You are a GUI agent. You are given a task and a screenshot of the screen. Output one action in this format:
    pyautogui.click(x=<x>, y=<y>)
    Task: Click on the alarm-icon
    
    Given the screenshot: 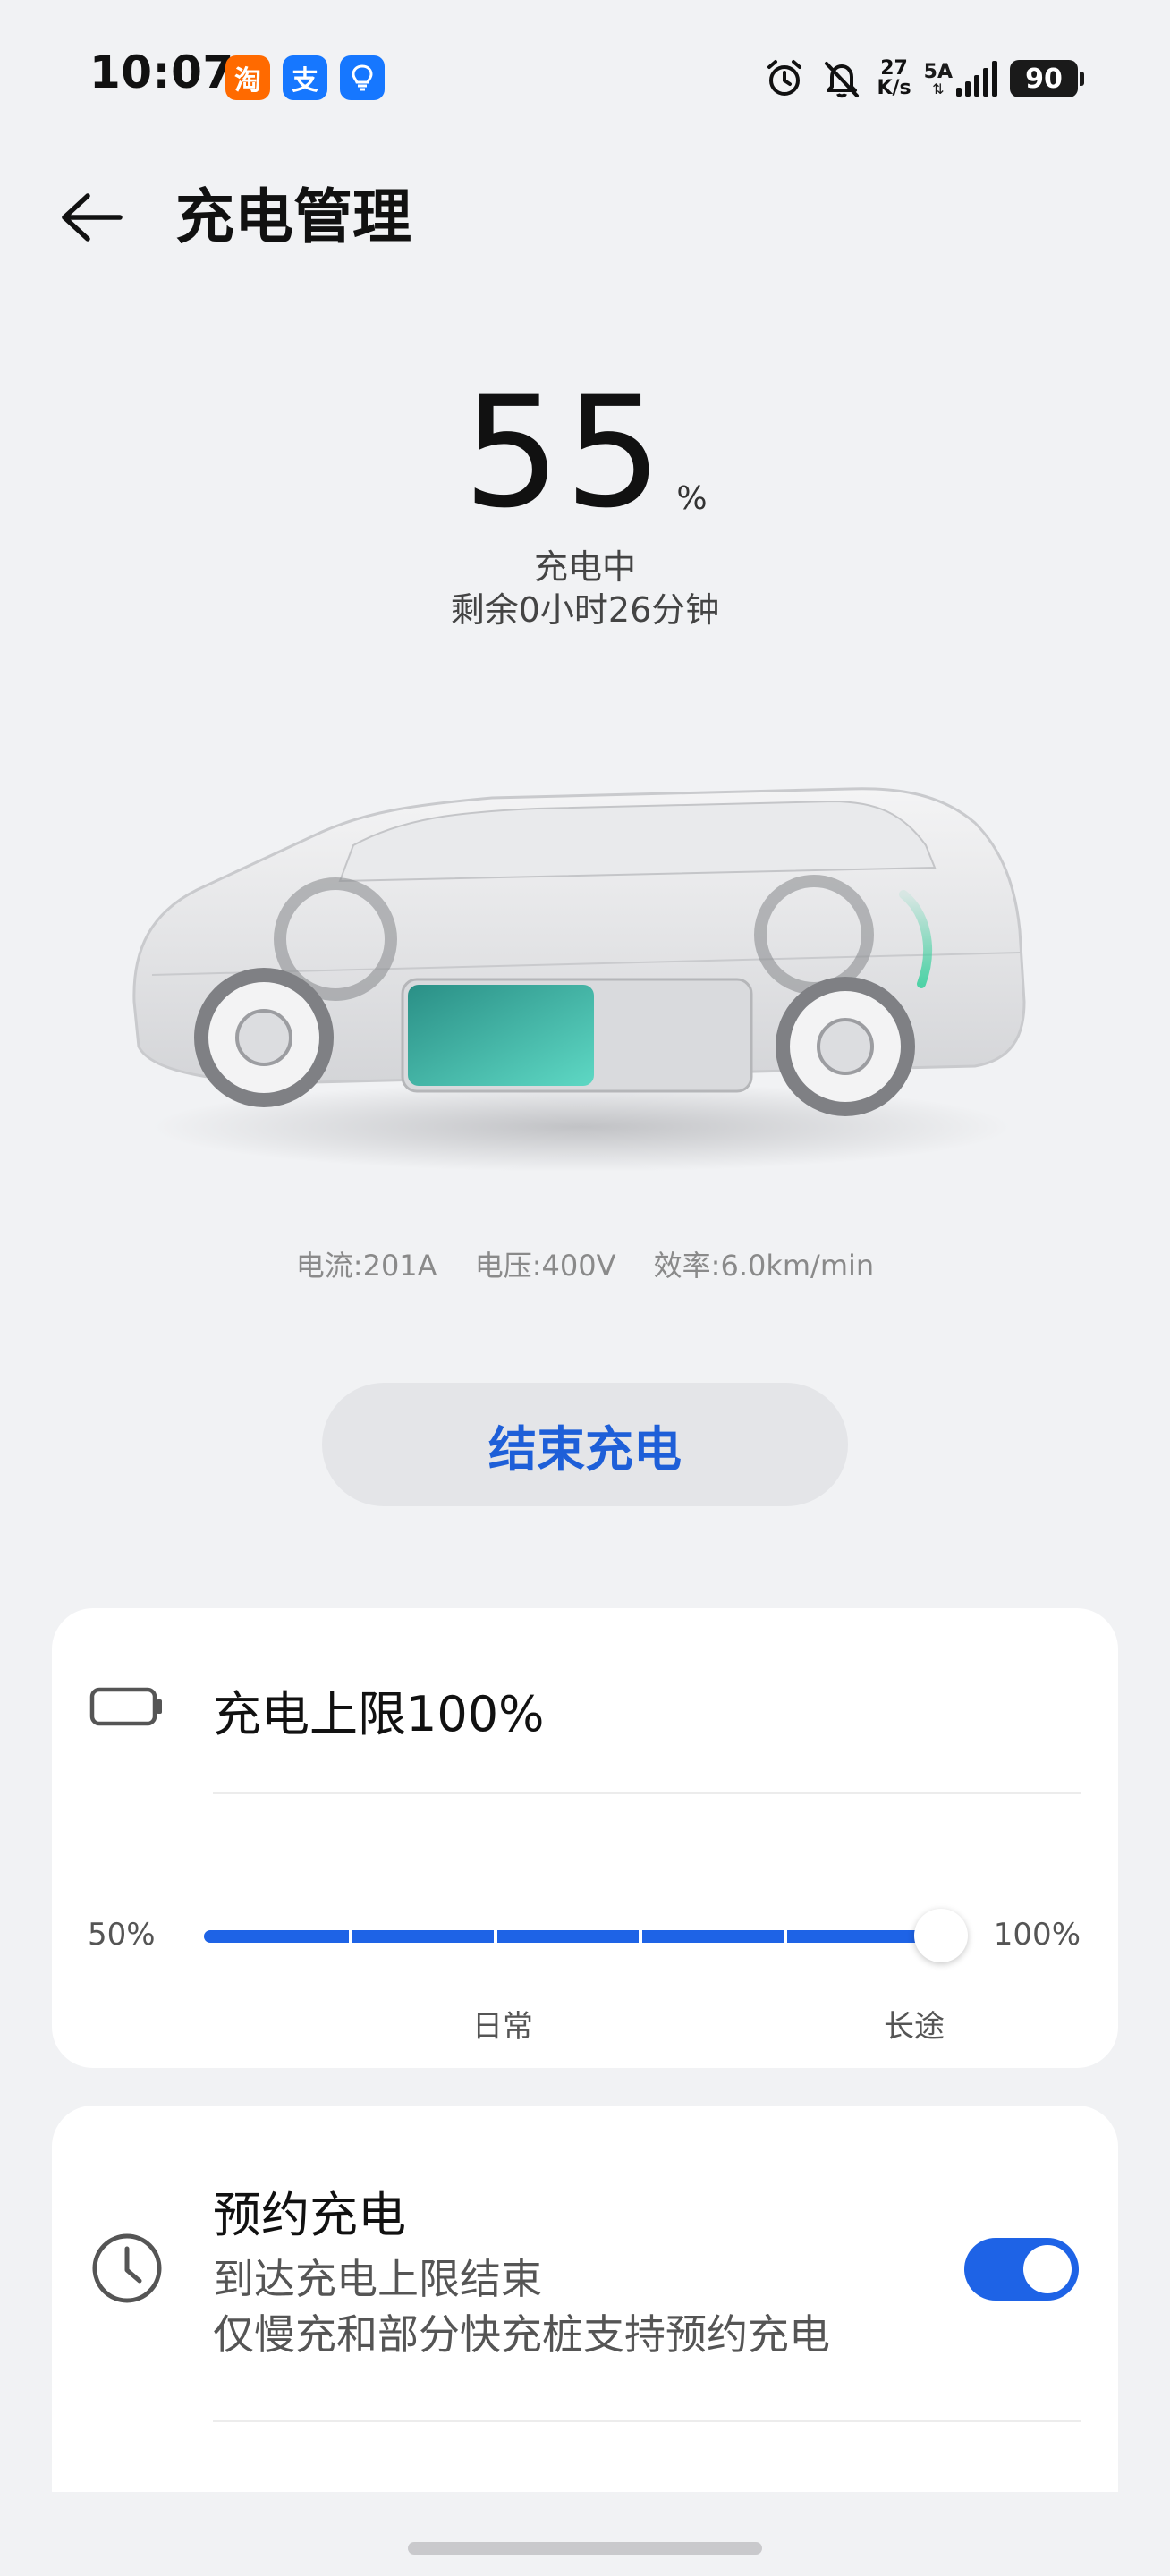 What is the action you would take?
    pyautogui.click(x=784, y=78)
    